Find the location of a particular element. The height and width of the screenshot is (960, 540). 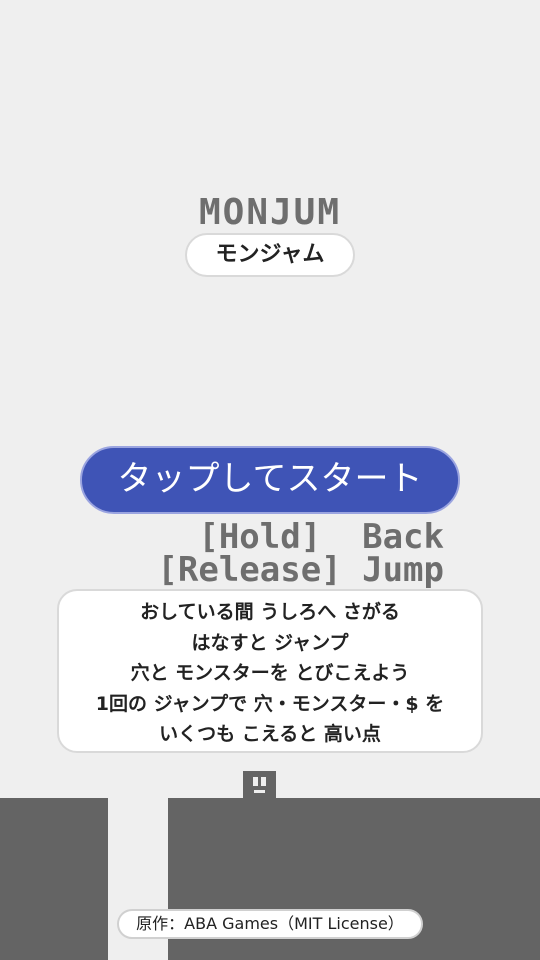

instruction-line: はなすと ジャンプ is located at coordinates (270, 642).